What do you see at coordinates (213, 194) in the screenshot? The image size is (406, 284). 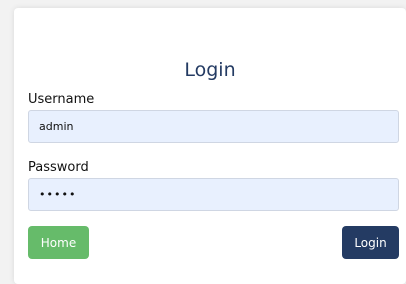 I see `password-field` at bounding box center [213, 194].